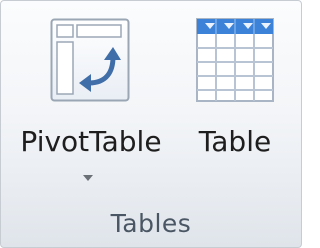  I want to click on pivot-table-label: PivotTable, so click(91, 141).